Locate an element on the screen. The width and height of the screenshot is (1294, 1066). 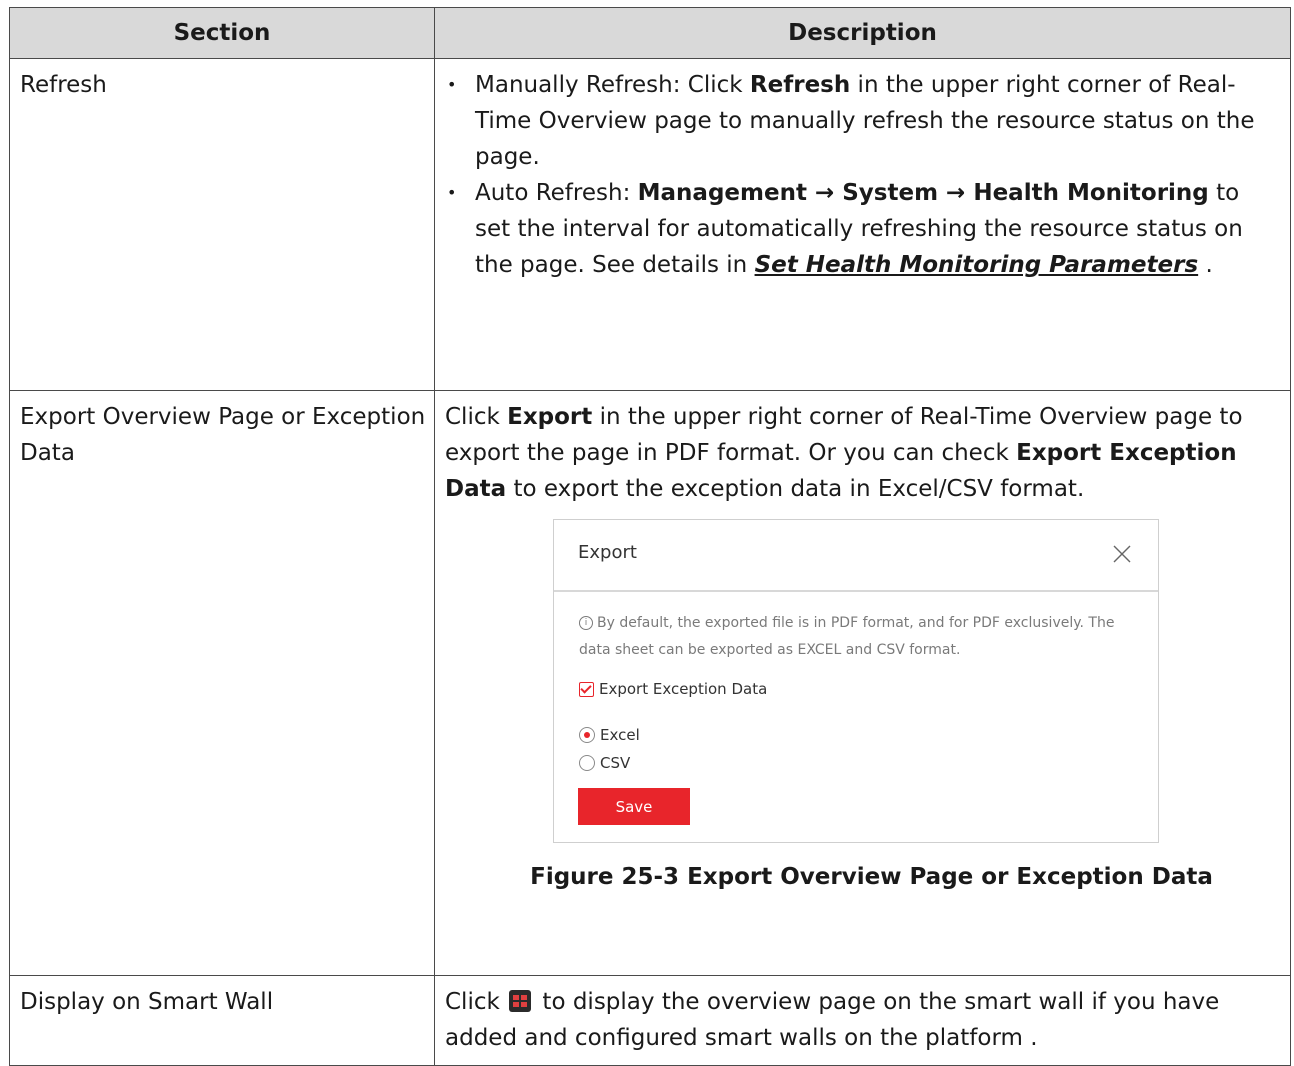
radio-csv: CSV is located at coordinates (604, 763).